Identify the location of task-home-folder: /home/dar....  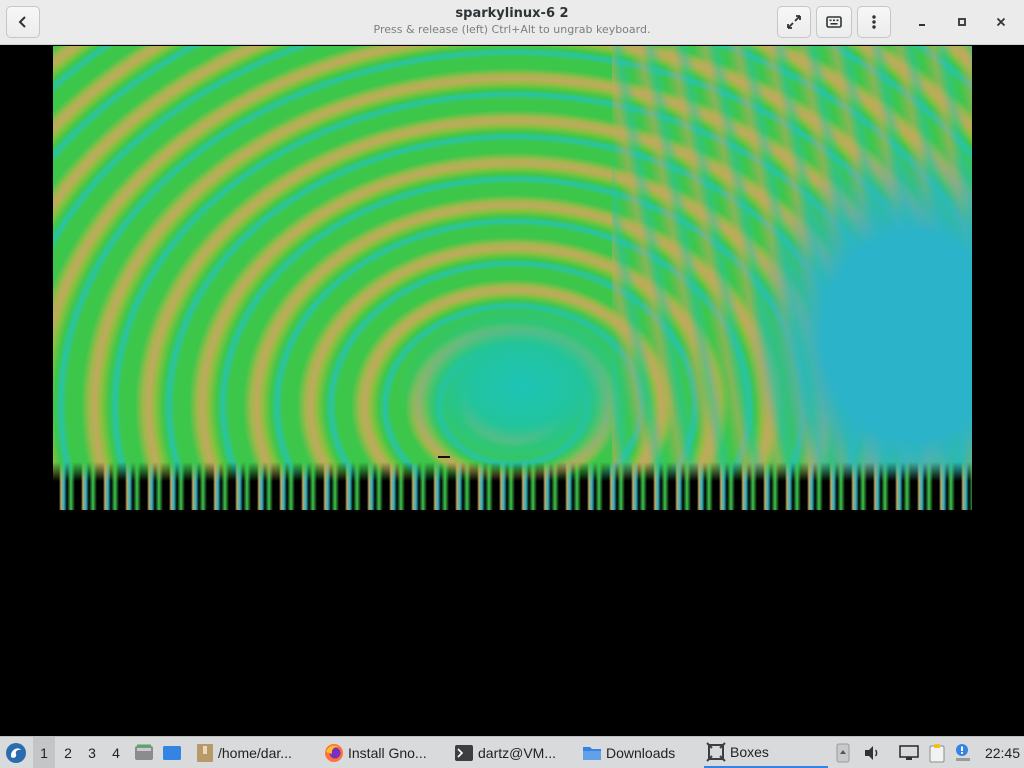
(252, 752).